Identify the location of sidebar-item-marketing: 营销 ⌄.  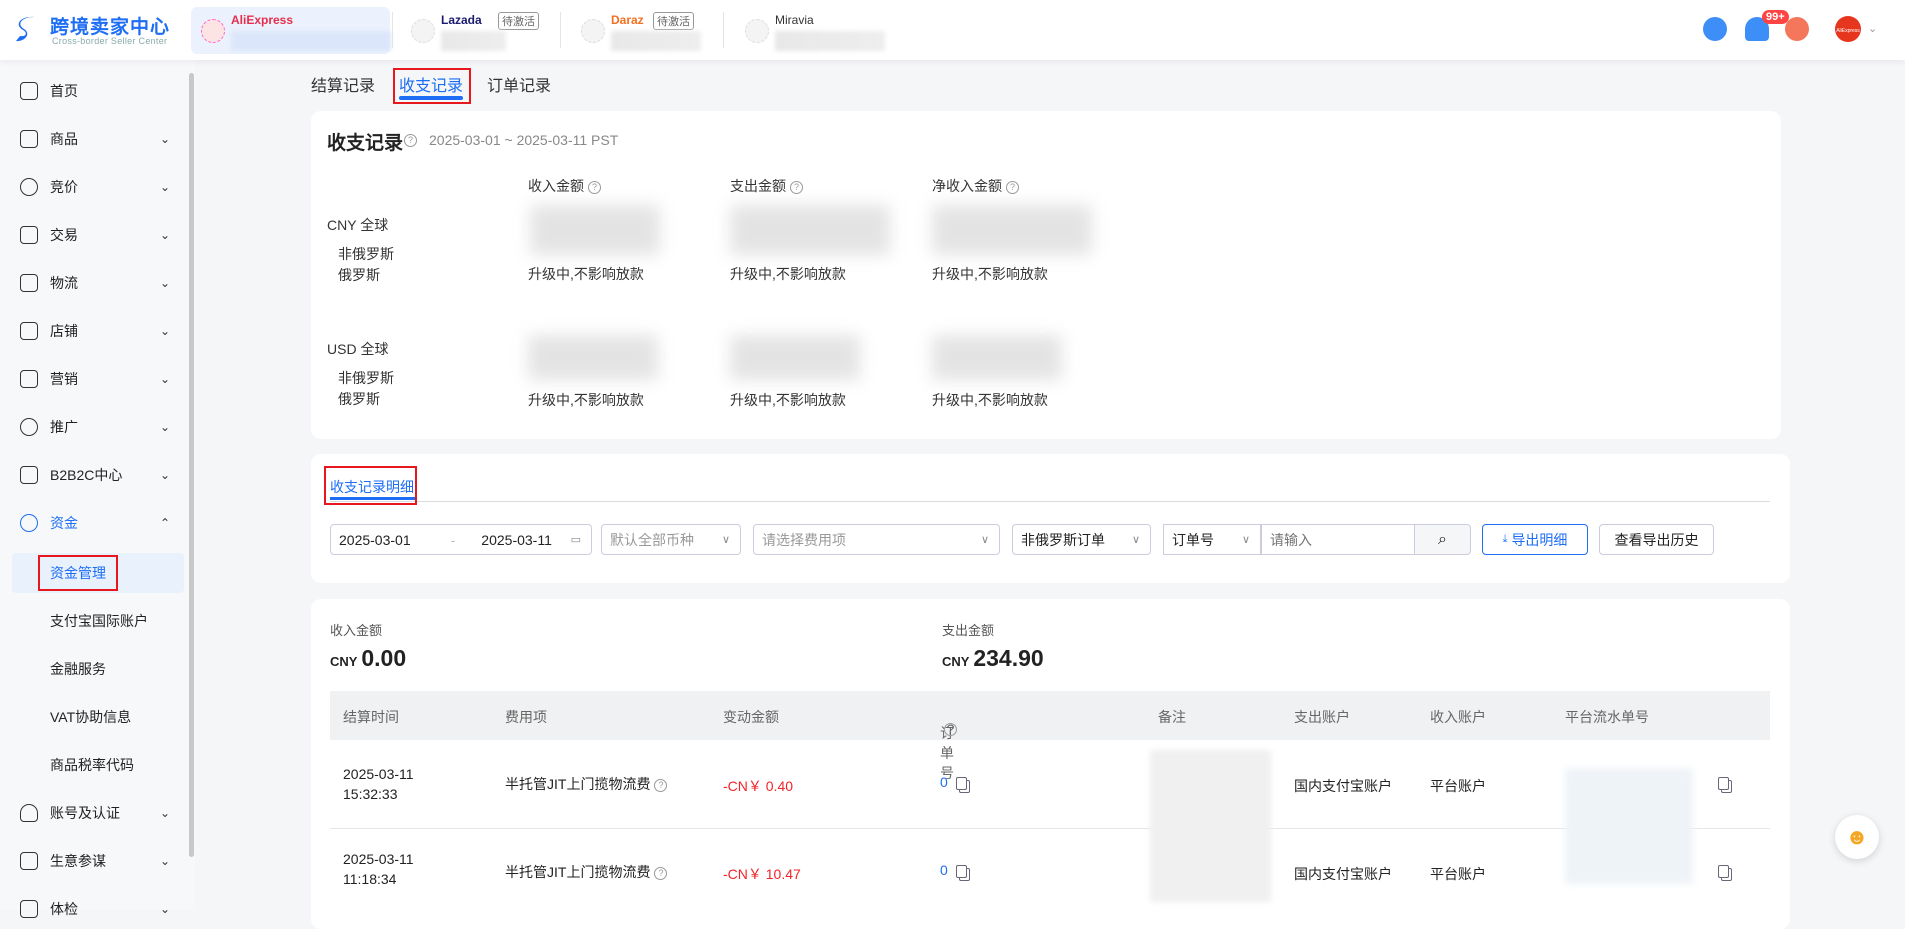
(95, 379).